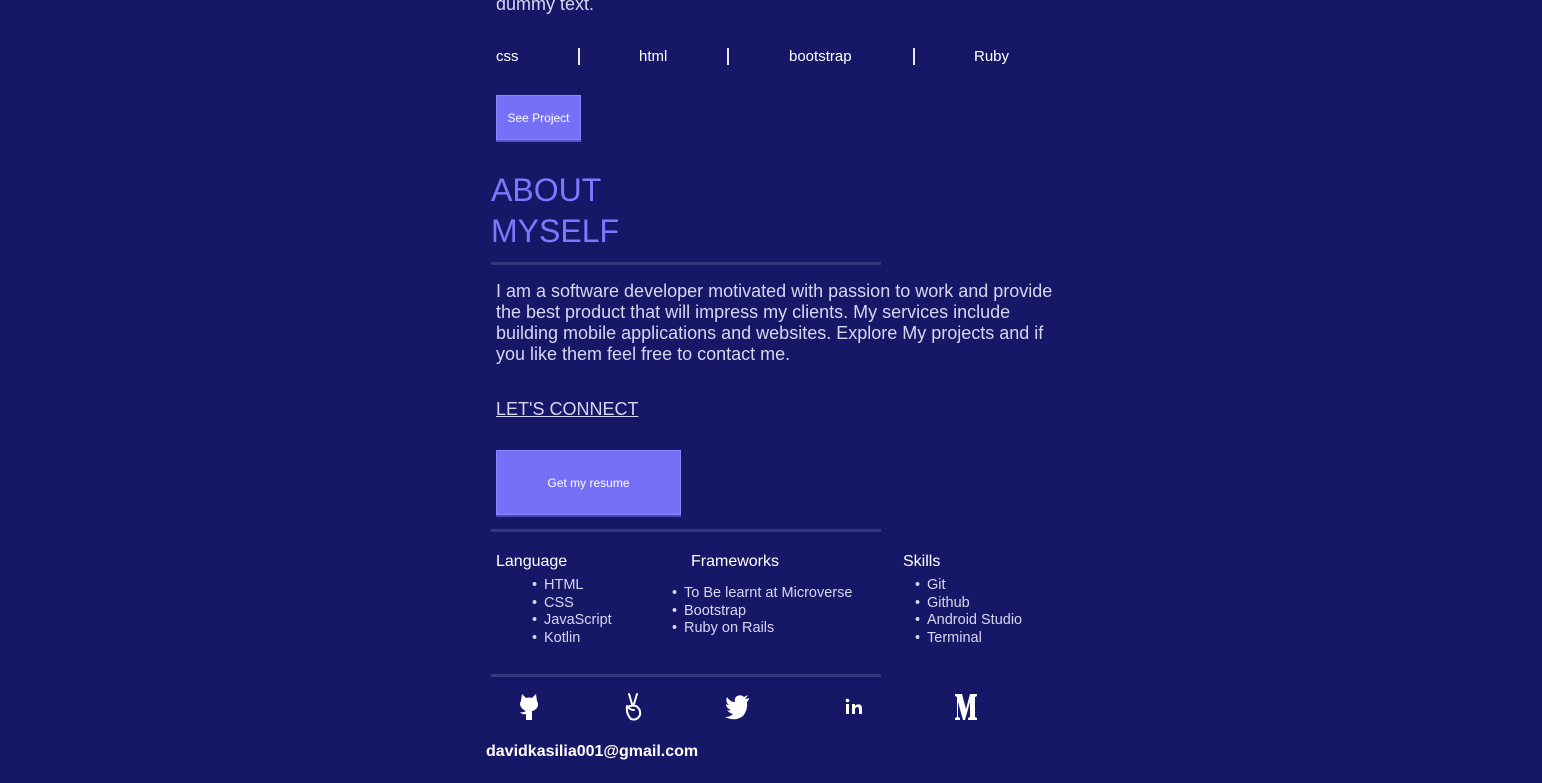 The height and width of the screenshot is (783, 1542). Describe the element at coordinates (572, 586) in the screenshot. I see `list-item: HTML` at that location.